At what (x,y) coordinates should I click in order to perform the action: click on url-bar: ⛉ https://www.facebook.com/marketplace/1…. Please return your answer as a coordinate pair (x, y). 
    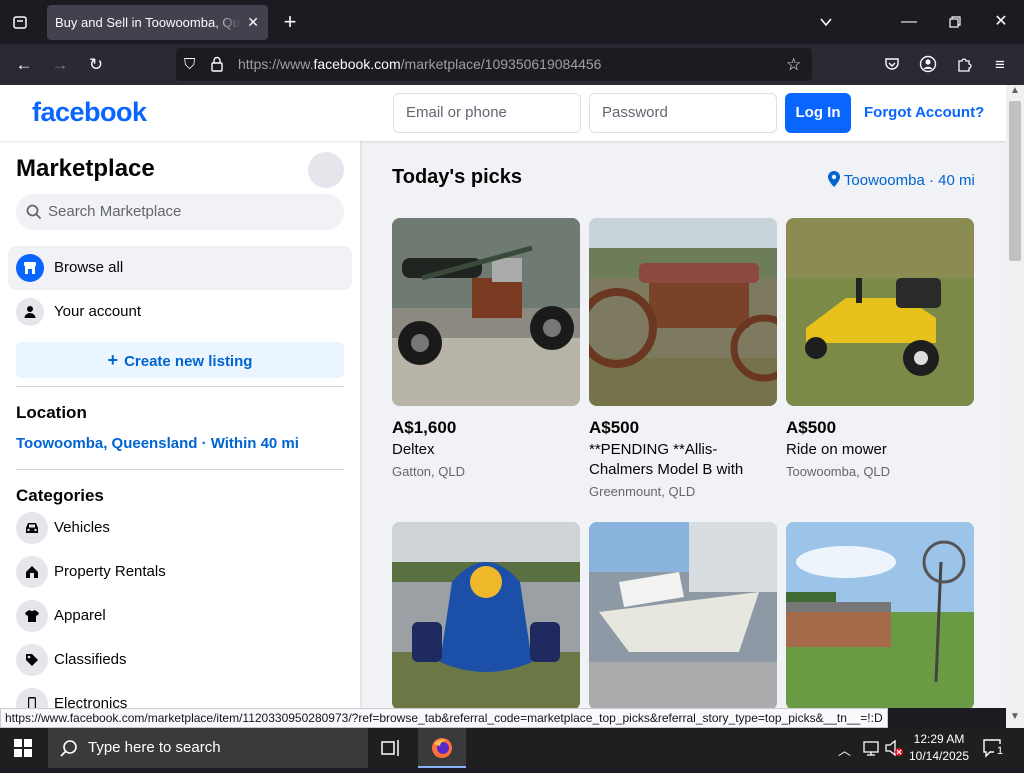
    Looking at the image, I should click on (494, 64).